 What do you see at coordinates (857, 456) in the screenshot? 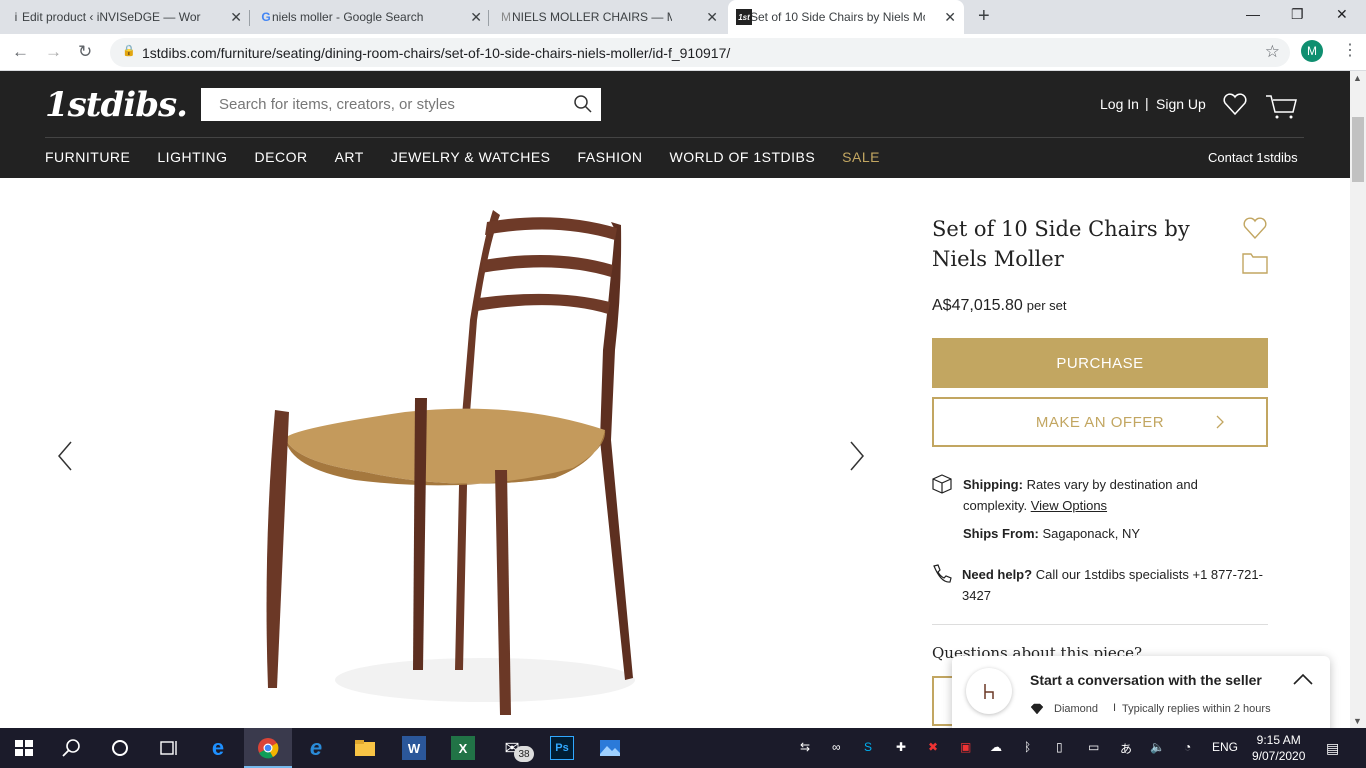
I see `next-image-arrow-icon` at bounding box center [857, 456].